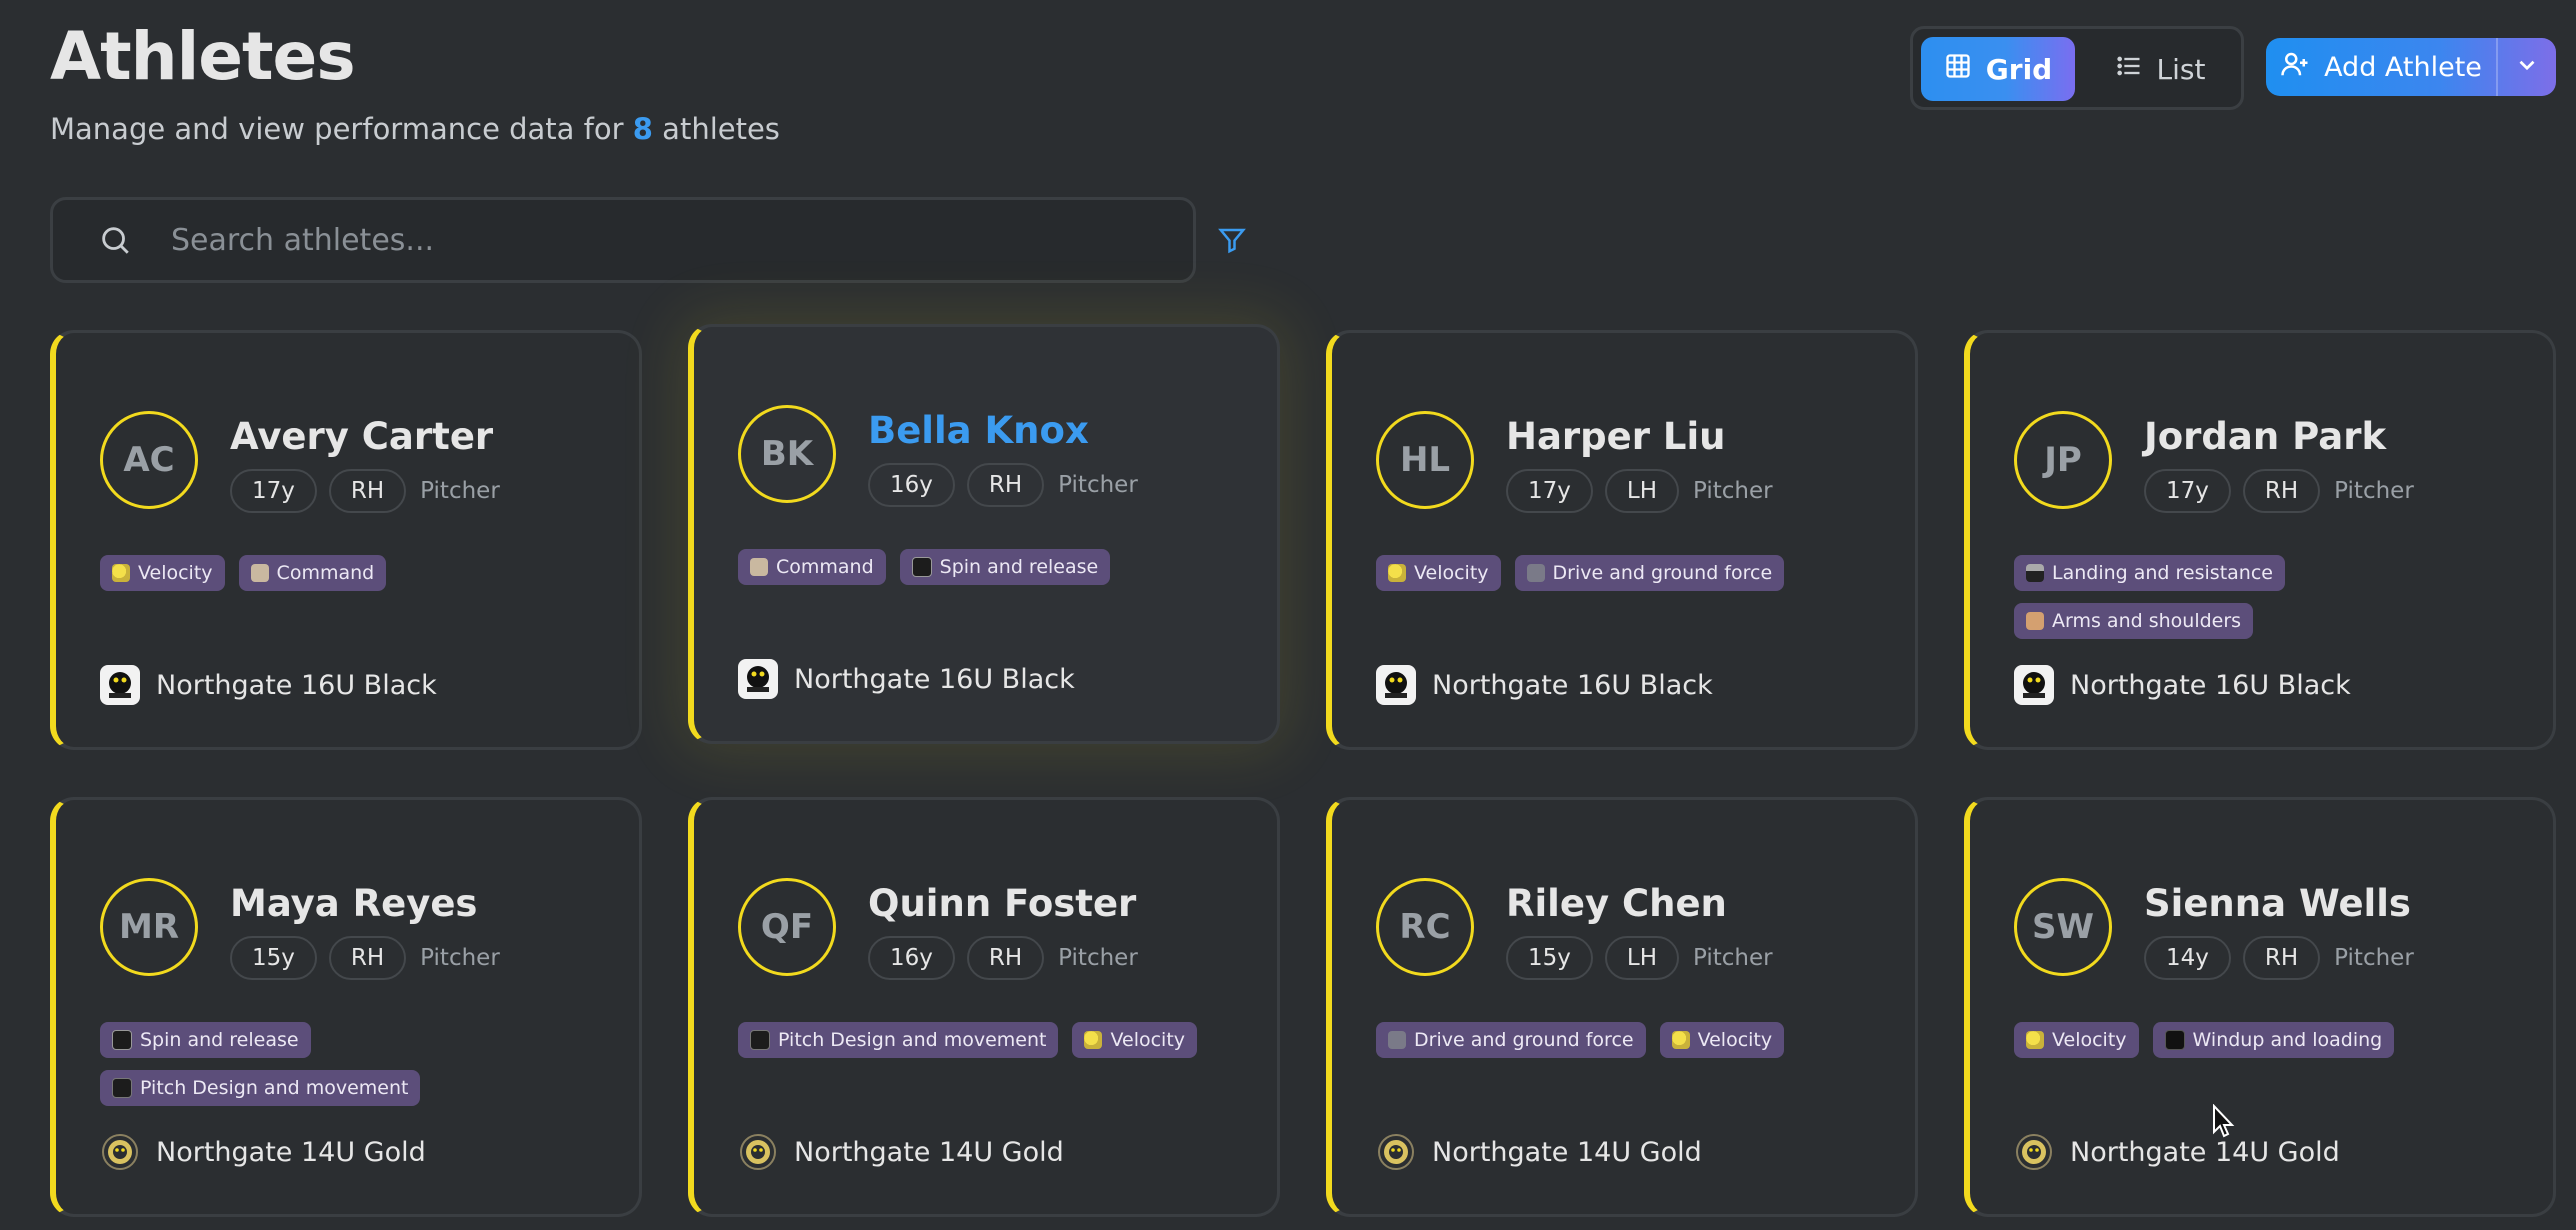  I want to click on avatar: SW, so click(2063, 927).